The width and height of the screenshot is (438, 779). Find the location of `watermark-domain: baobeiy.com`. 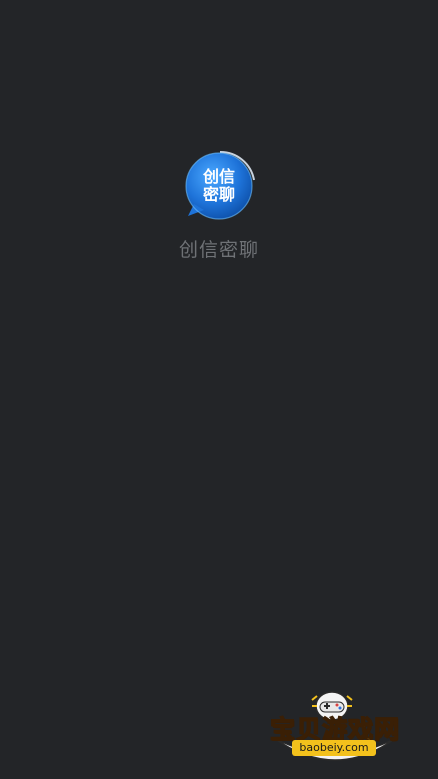

watermark-domain: baobeiy.com is located at coordinates (334, 748).